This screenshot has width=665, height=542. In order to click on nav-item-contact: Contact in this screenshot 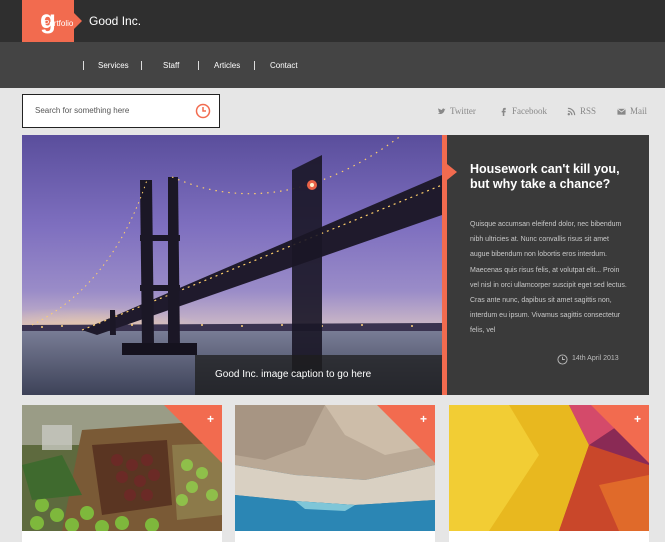, I will do `click(284, 65)`.